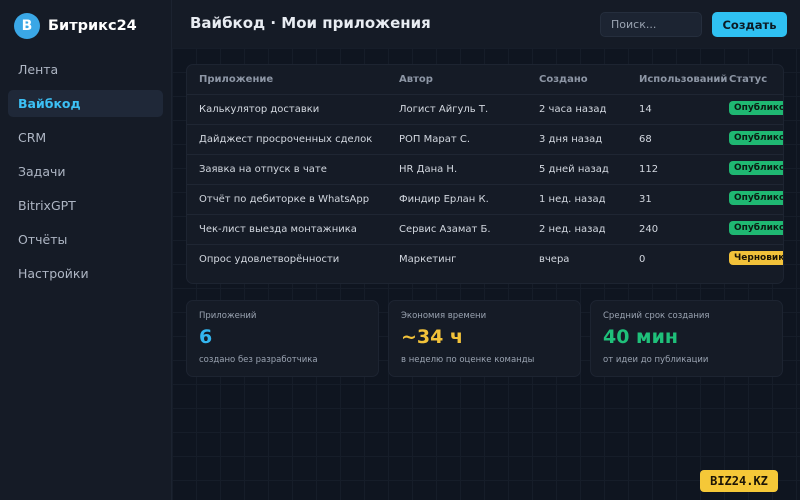 This screenshot has width=800, height=500. I want to click on column-header-author: Автор, so click(467, 80).